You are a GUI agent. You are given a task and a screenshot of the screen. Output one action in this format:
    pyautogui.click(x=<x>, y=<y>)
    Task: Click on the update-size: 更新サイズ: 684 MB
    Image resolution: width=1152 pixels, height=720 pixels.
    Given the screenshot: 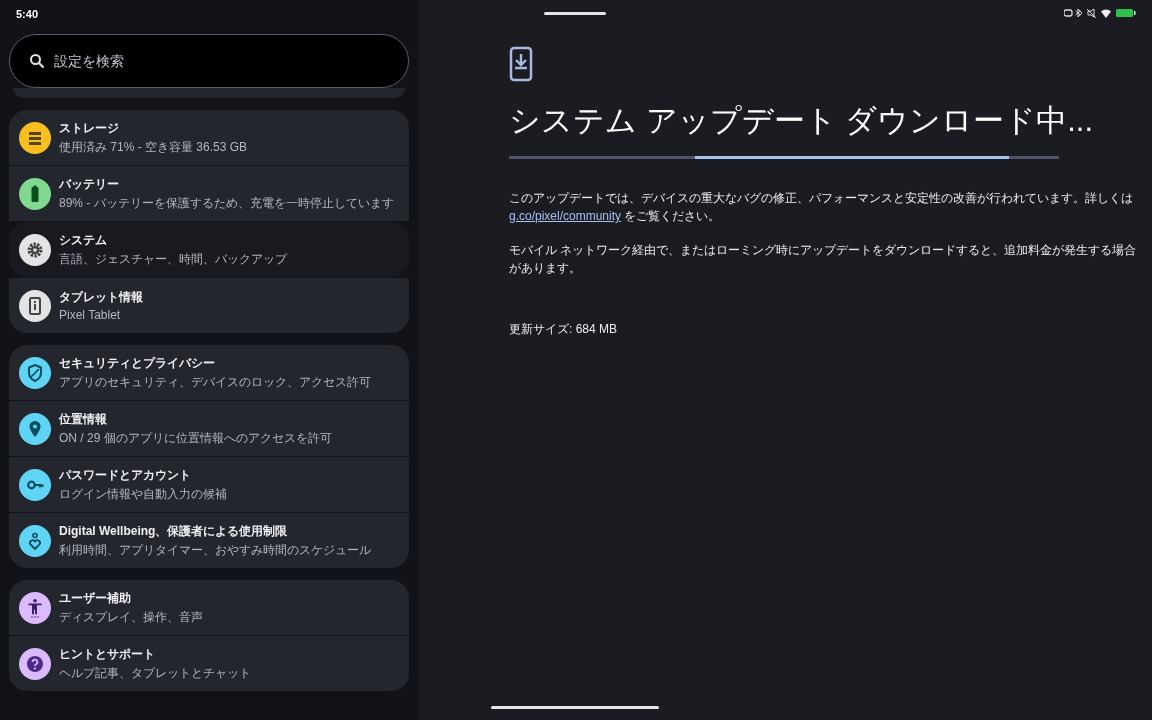 What is the action you would take?
    pyautogui.click(x=564, y=329)
    